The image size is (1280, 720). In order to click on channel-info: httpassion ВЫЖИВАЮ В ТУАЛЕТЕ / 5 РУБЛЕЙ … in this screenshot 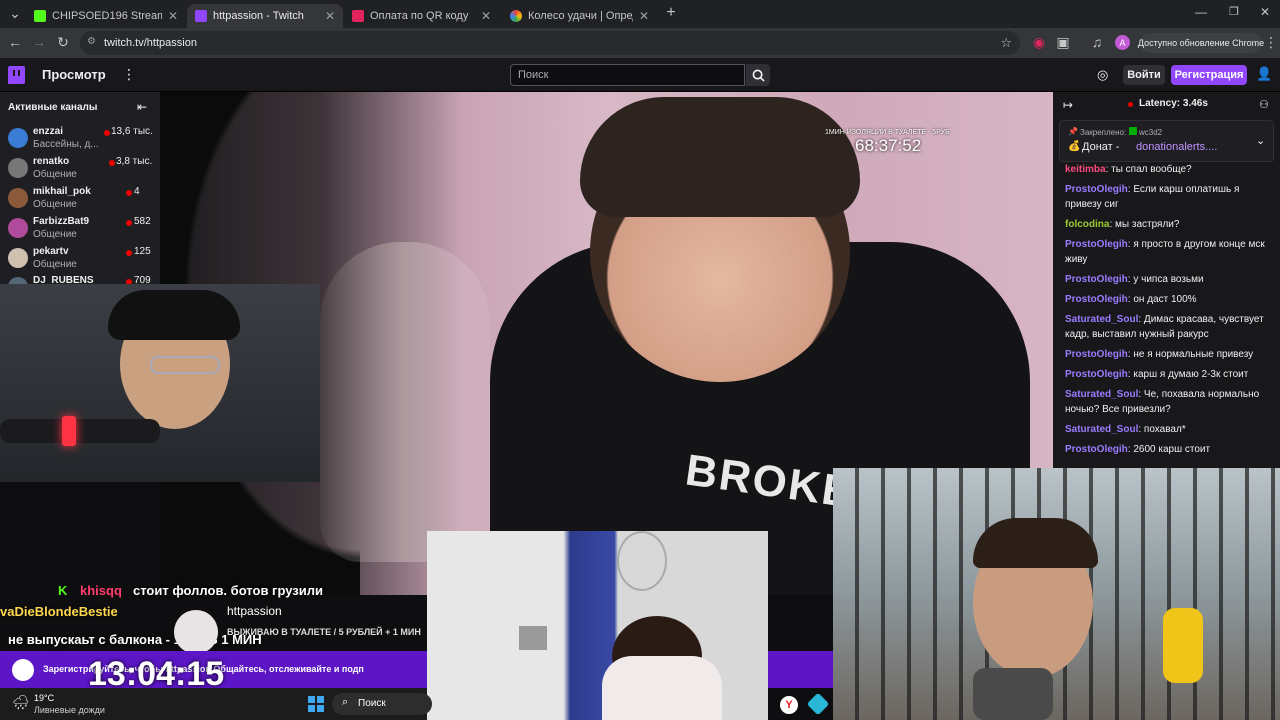, I will do `click(302, 627)`.